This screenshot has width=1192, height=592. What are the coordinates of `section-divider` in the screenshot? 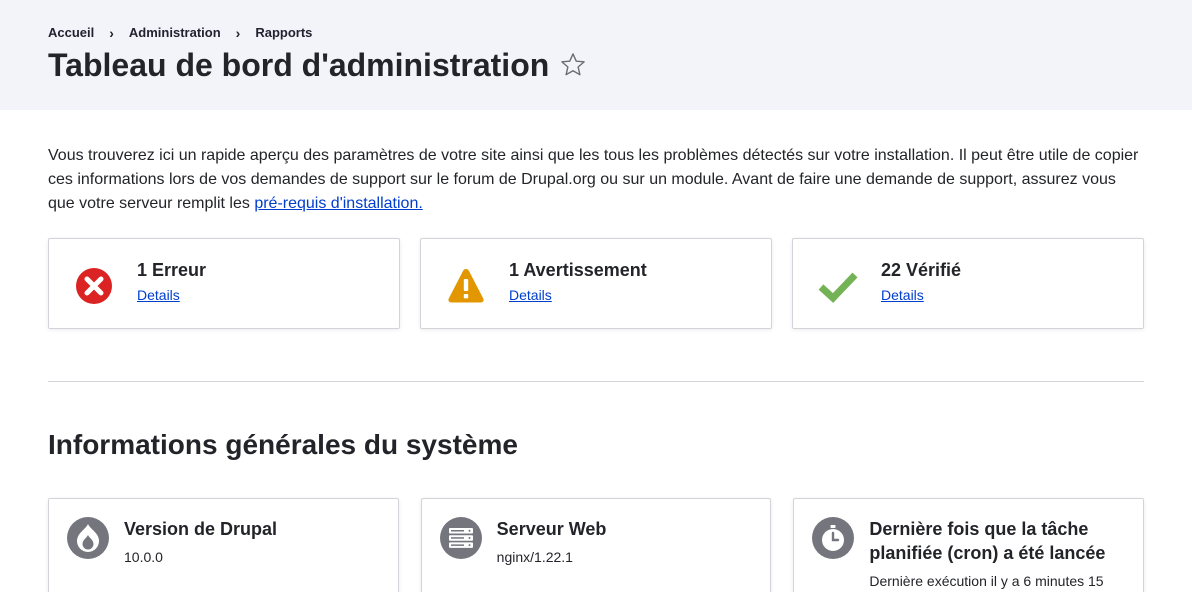 It's located at (596, 381).